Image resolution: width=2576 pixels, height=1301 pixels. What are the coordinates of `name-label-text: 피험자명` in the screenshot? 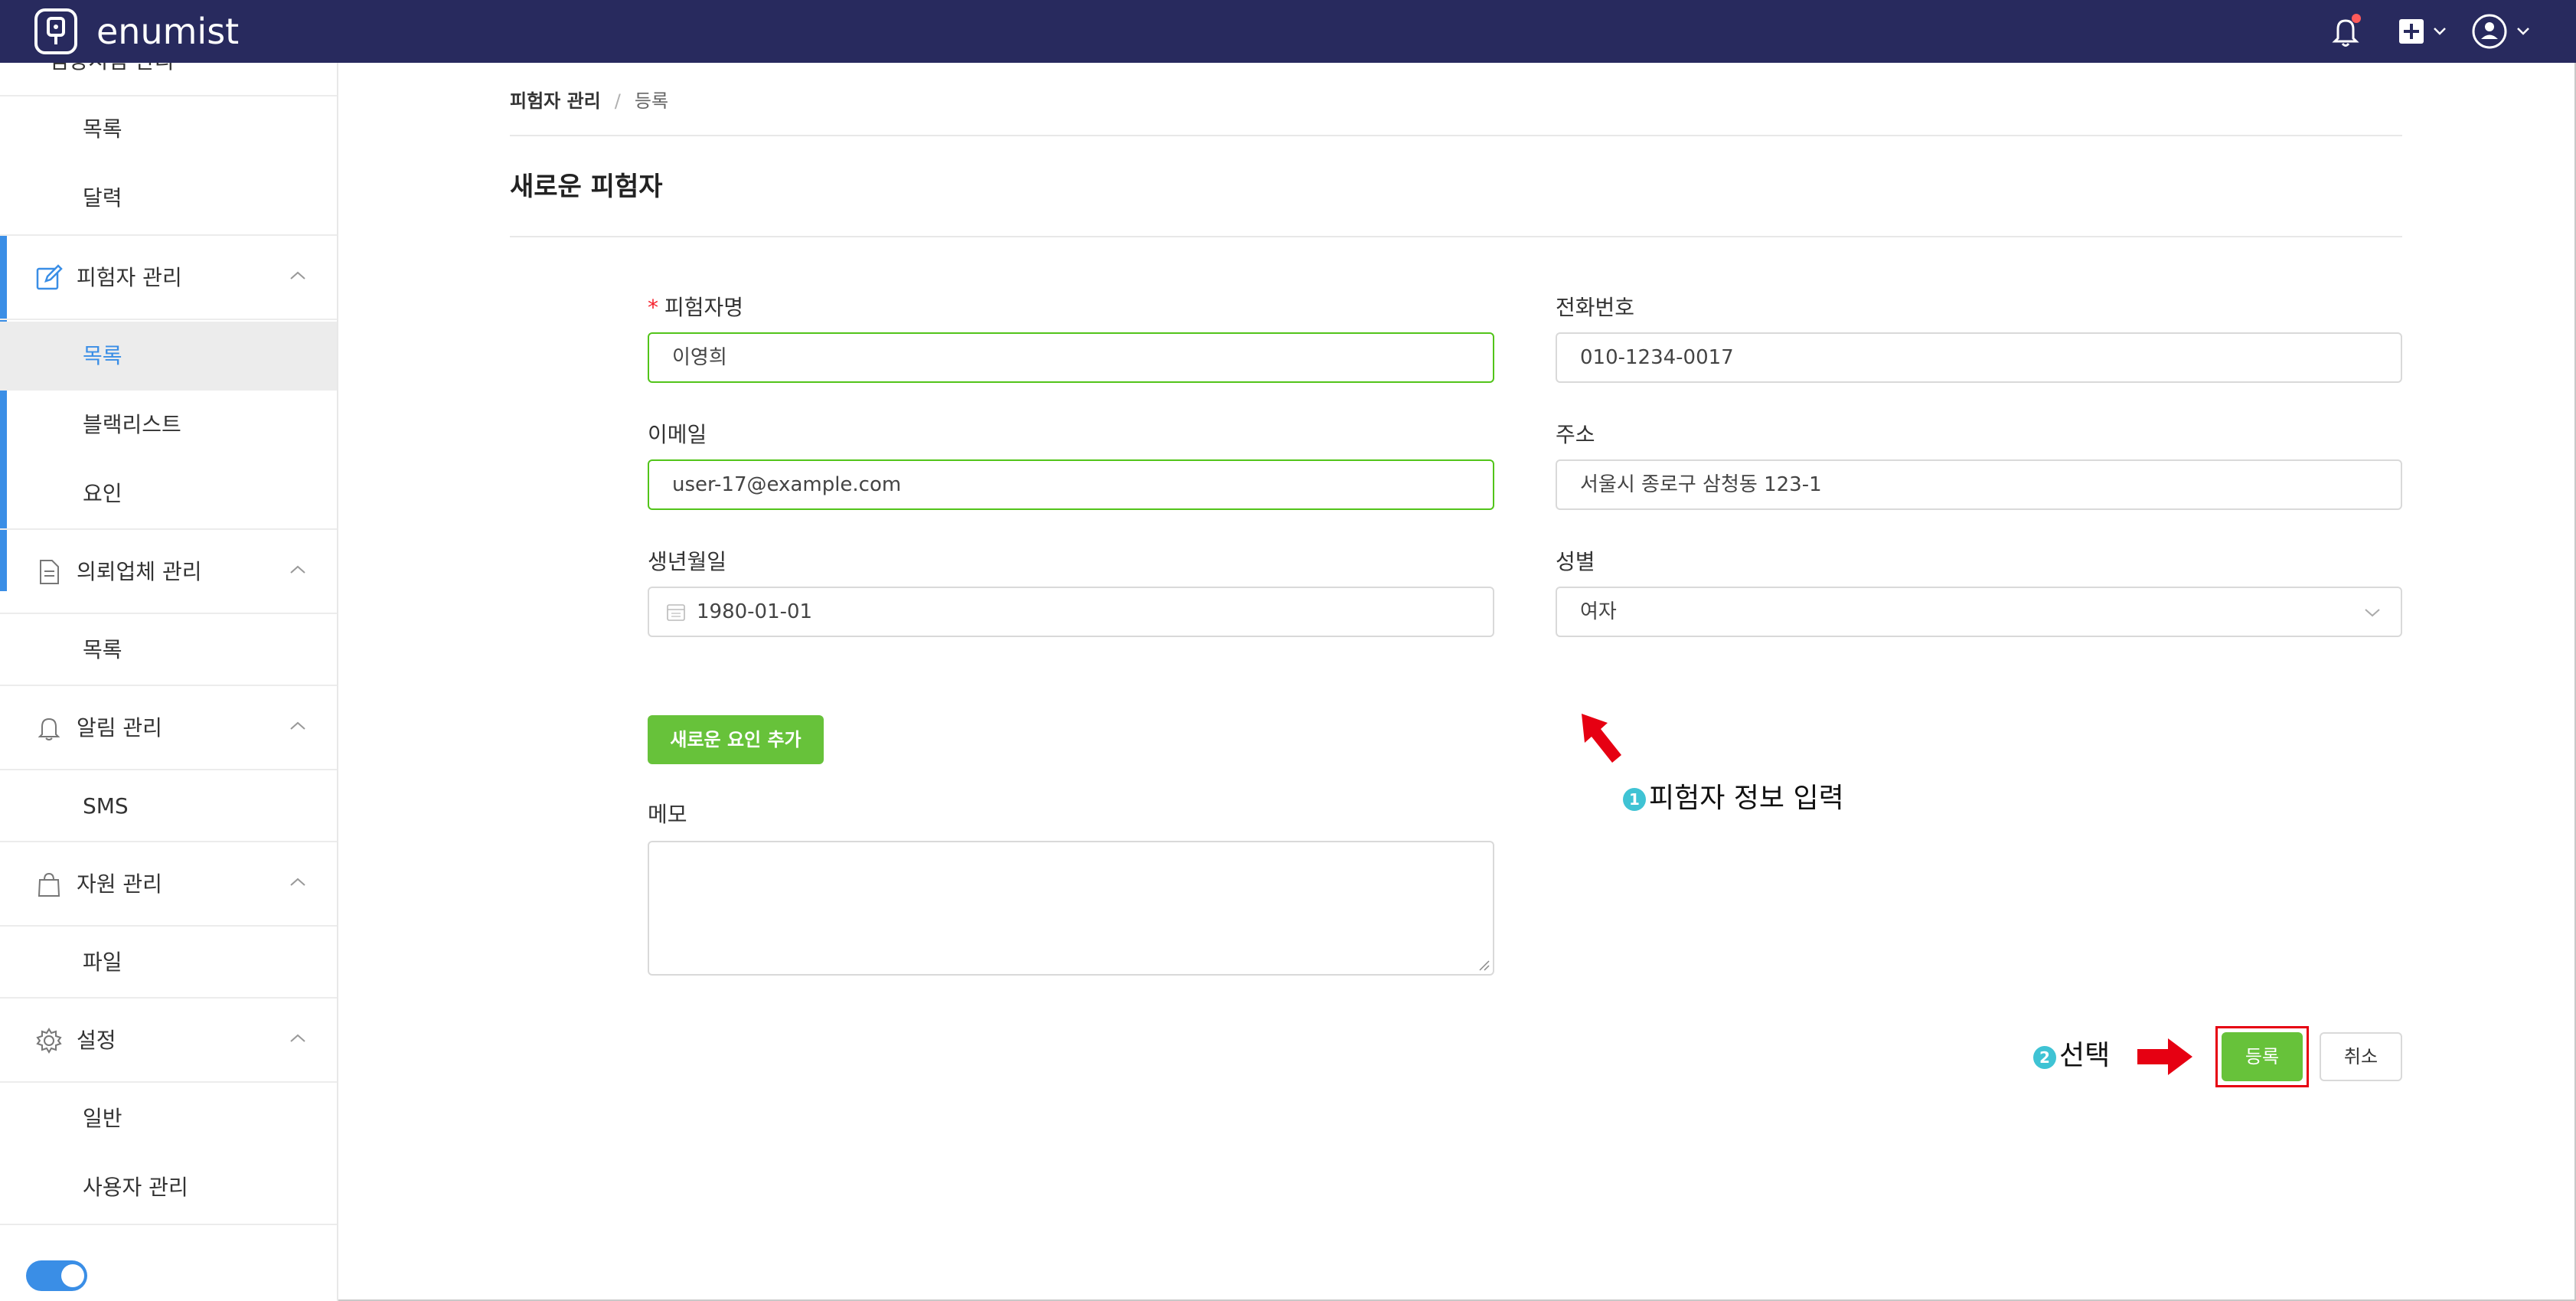 It's located at (704, 307).